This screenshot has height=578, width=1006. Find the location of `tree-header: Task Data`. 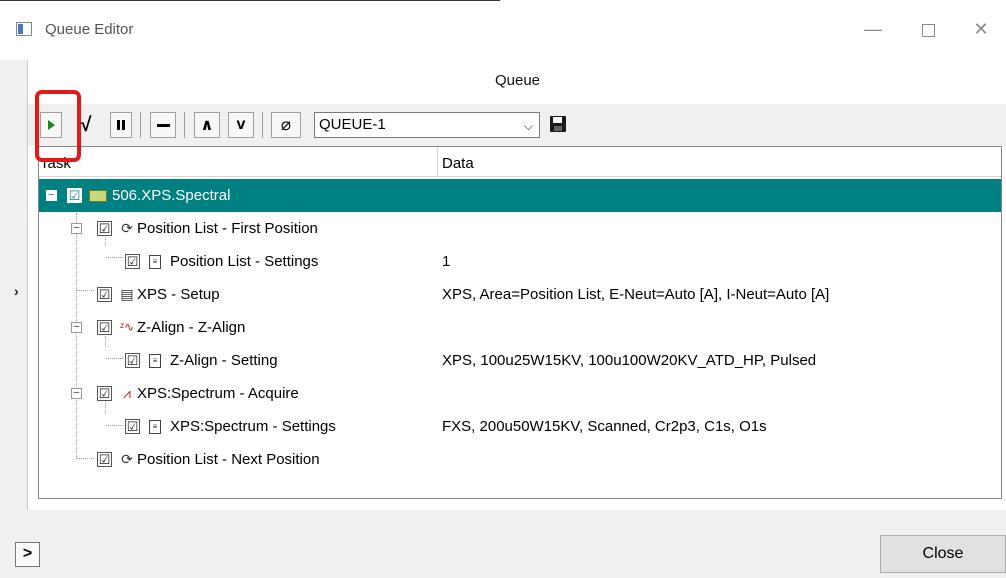

tree-header: Task Data is located at coordinates (520, 162).